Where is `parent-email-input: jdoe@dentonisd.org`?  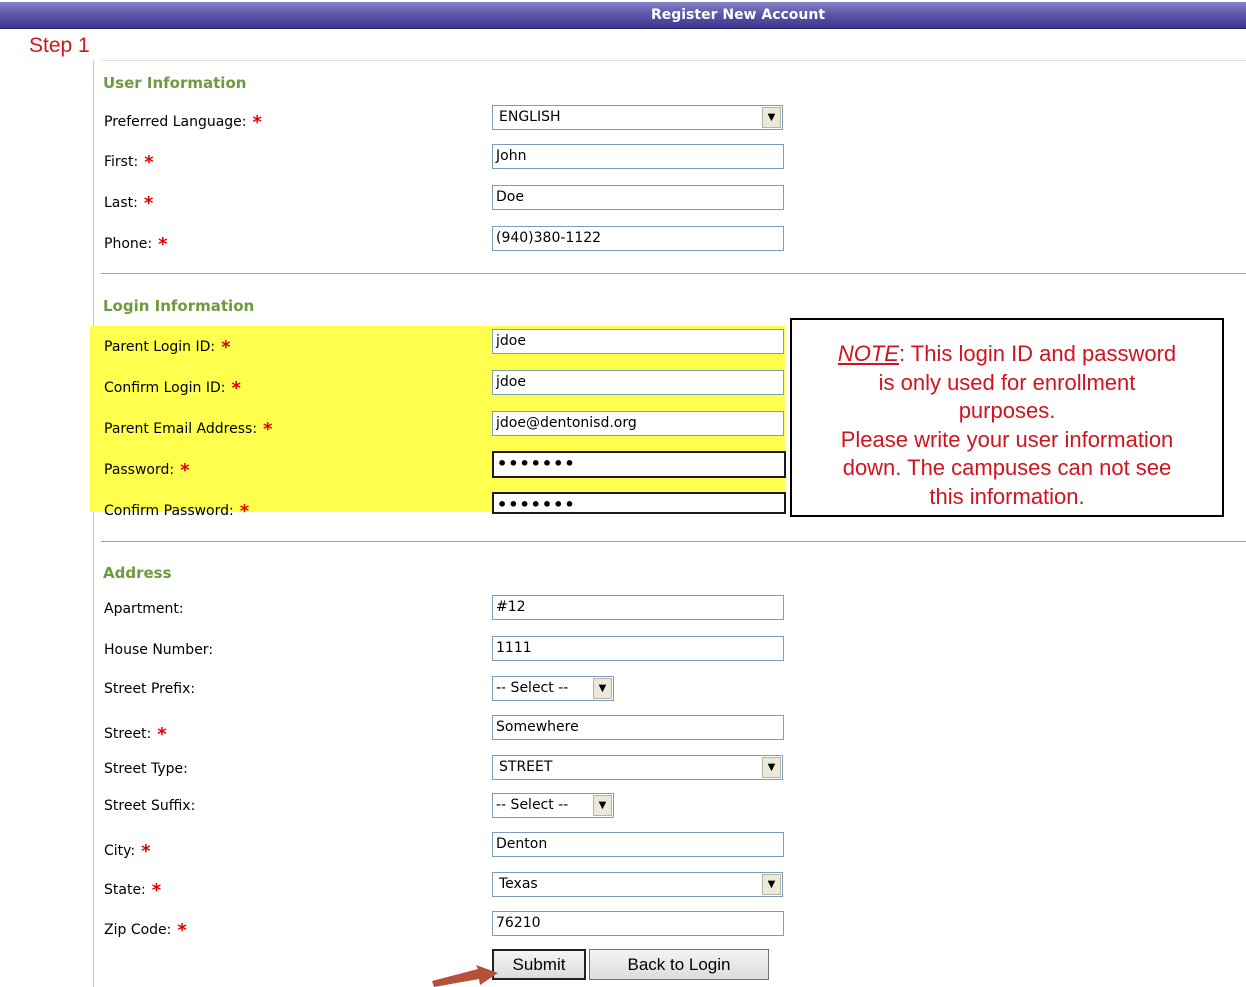 parent-email-input: jdoe@dentonisd.org is located at coordinates (638, 423).